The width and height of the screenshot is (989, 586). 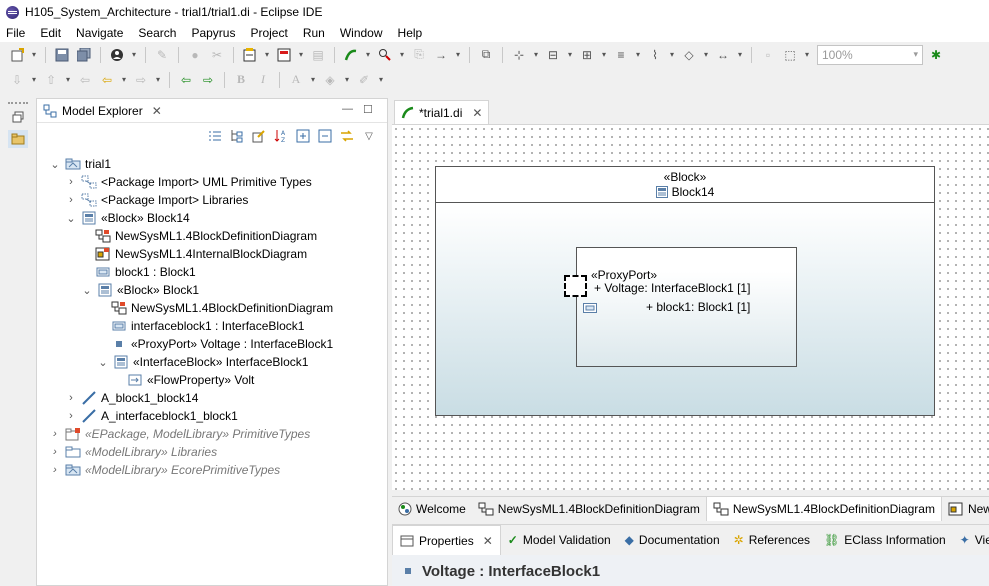 I want to click on grid-icon, so click(x=284, y=55).